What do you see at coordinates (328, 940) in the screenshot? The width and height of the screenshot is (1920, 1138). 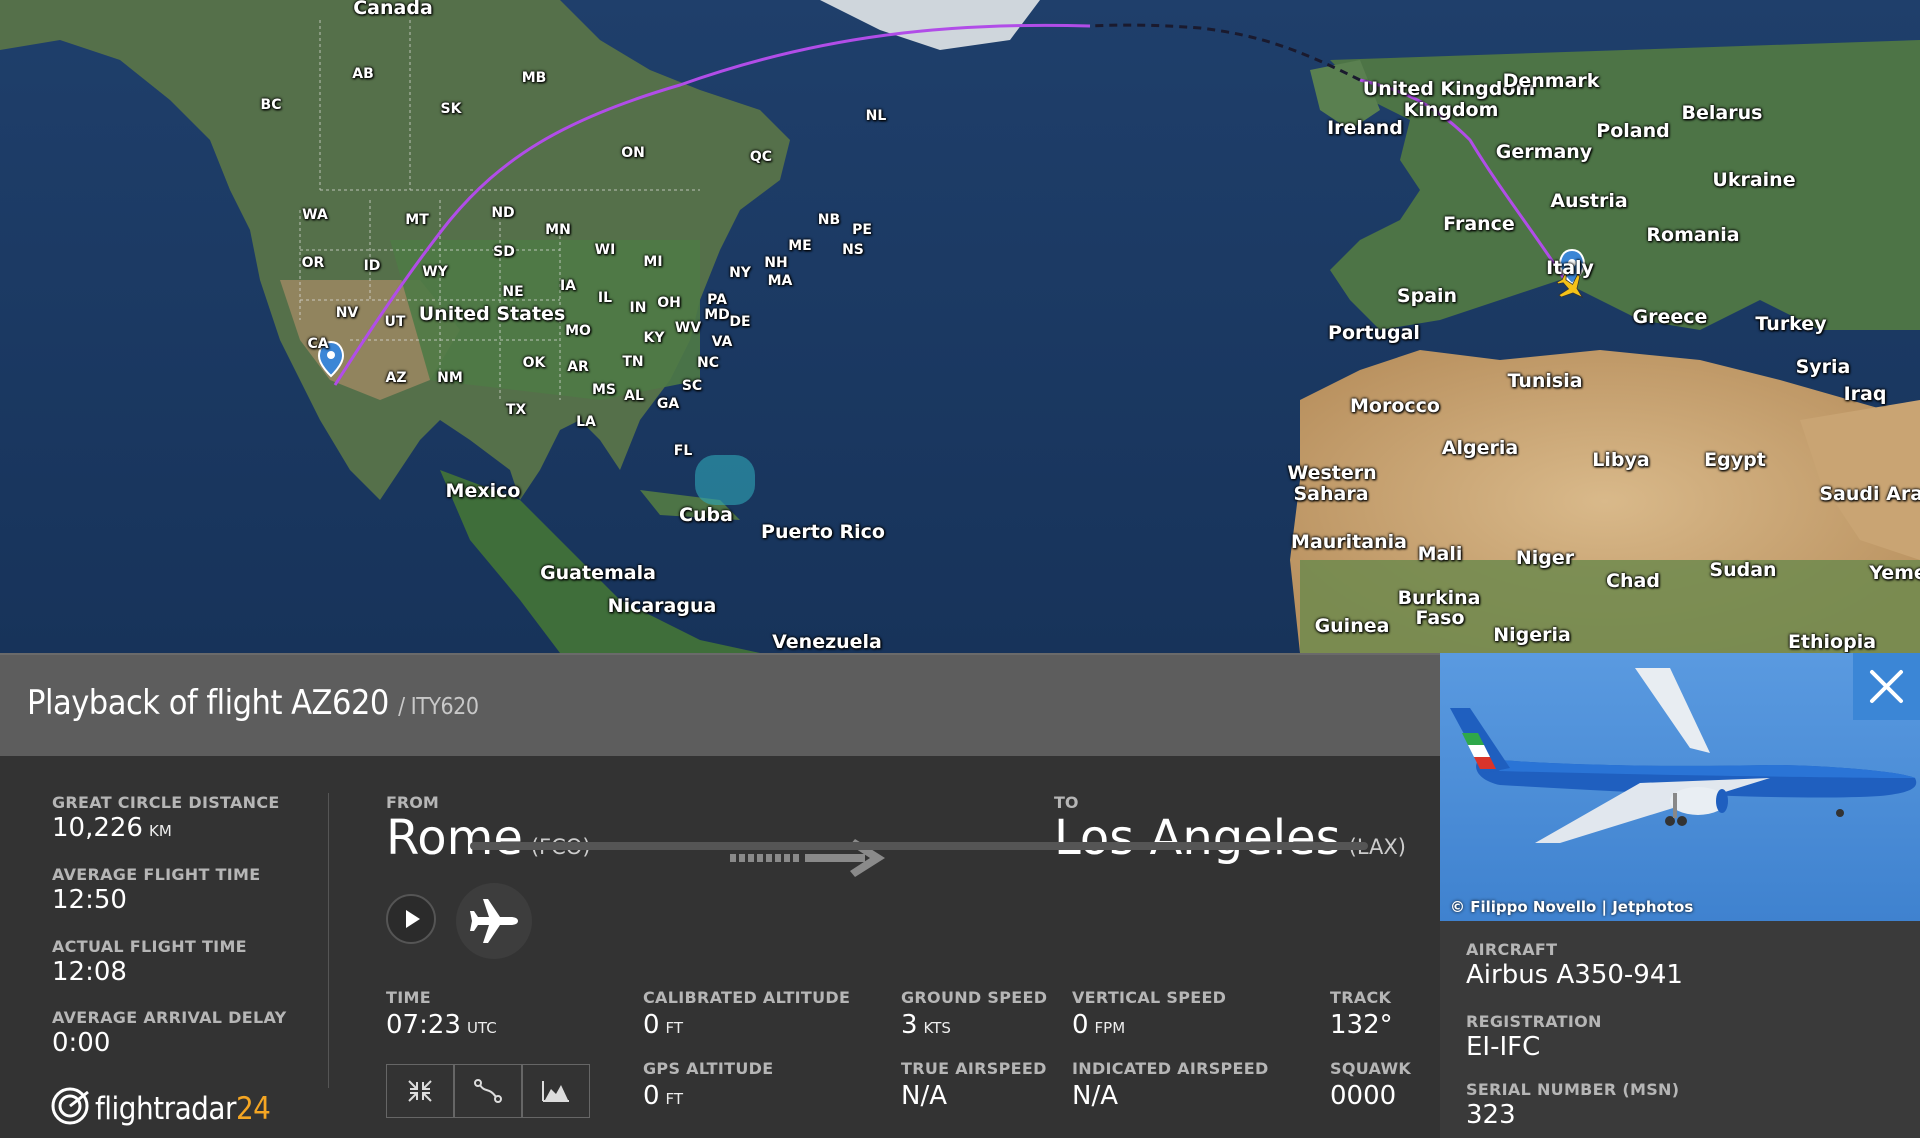 I see `stats-divider` at bounding box center [328, 940].